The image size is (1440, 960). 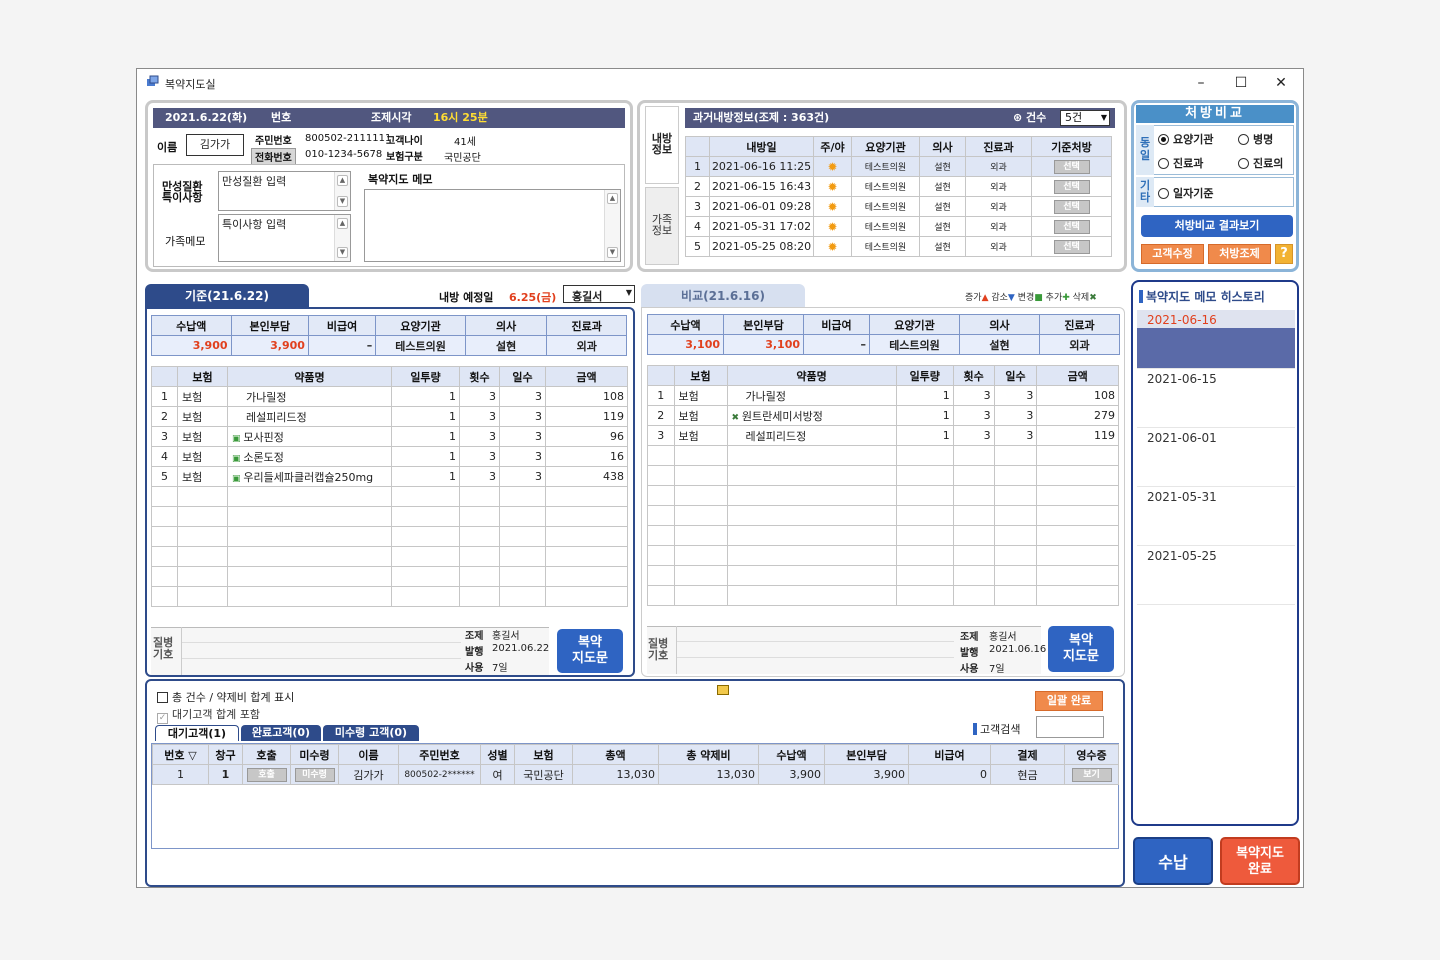 I want to click on dose: 1, so click(x=924, y=395).